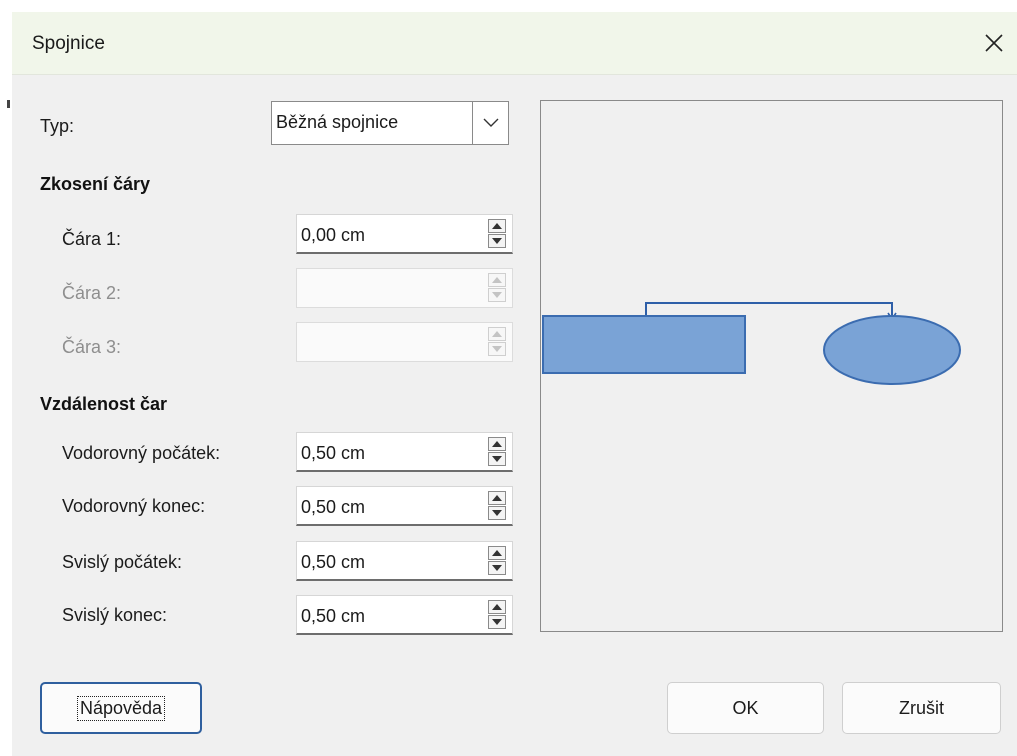 The height and width of the screenshot is (756, 1017). I want to click on v-end-decrement-button, so click(497, 622).